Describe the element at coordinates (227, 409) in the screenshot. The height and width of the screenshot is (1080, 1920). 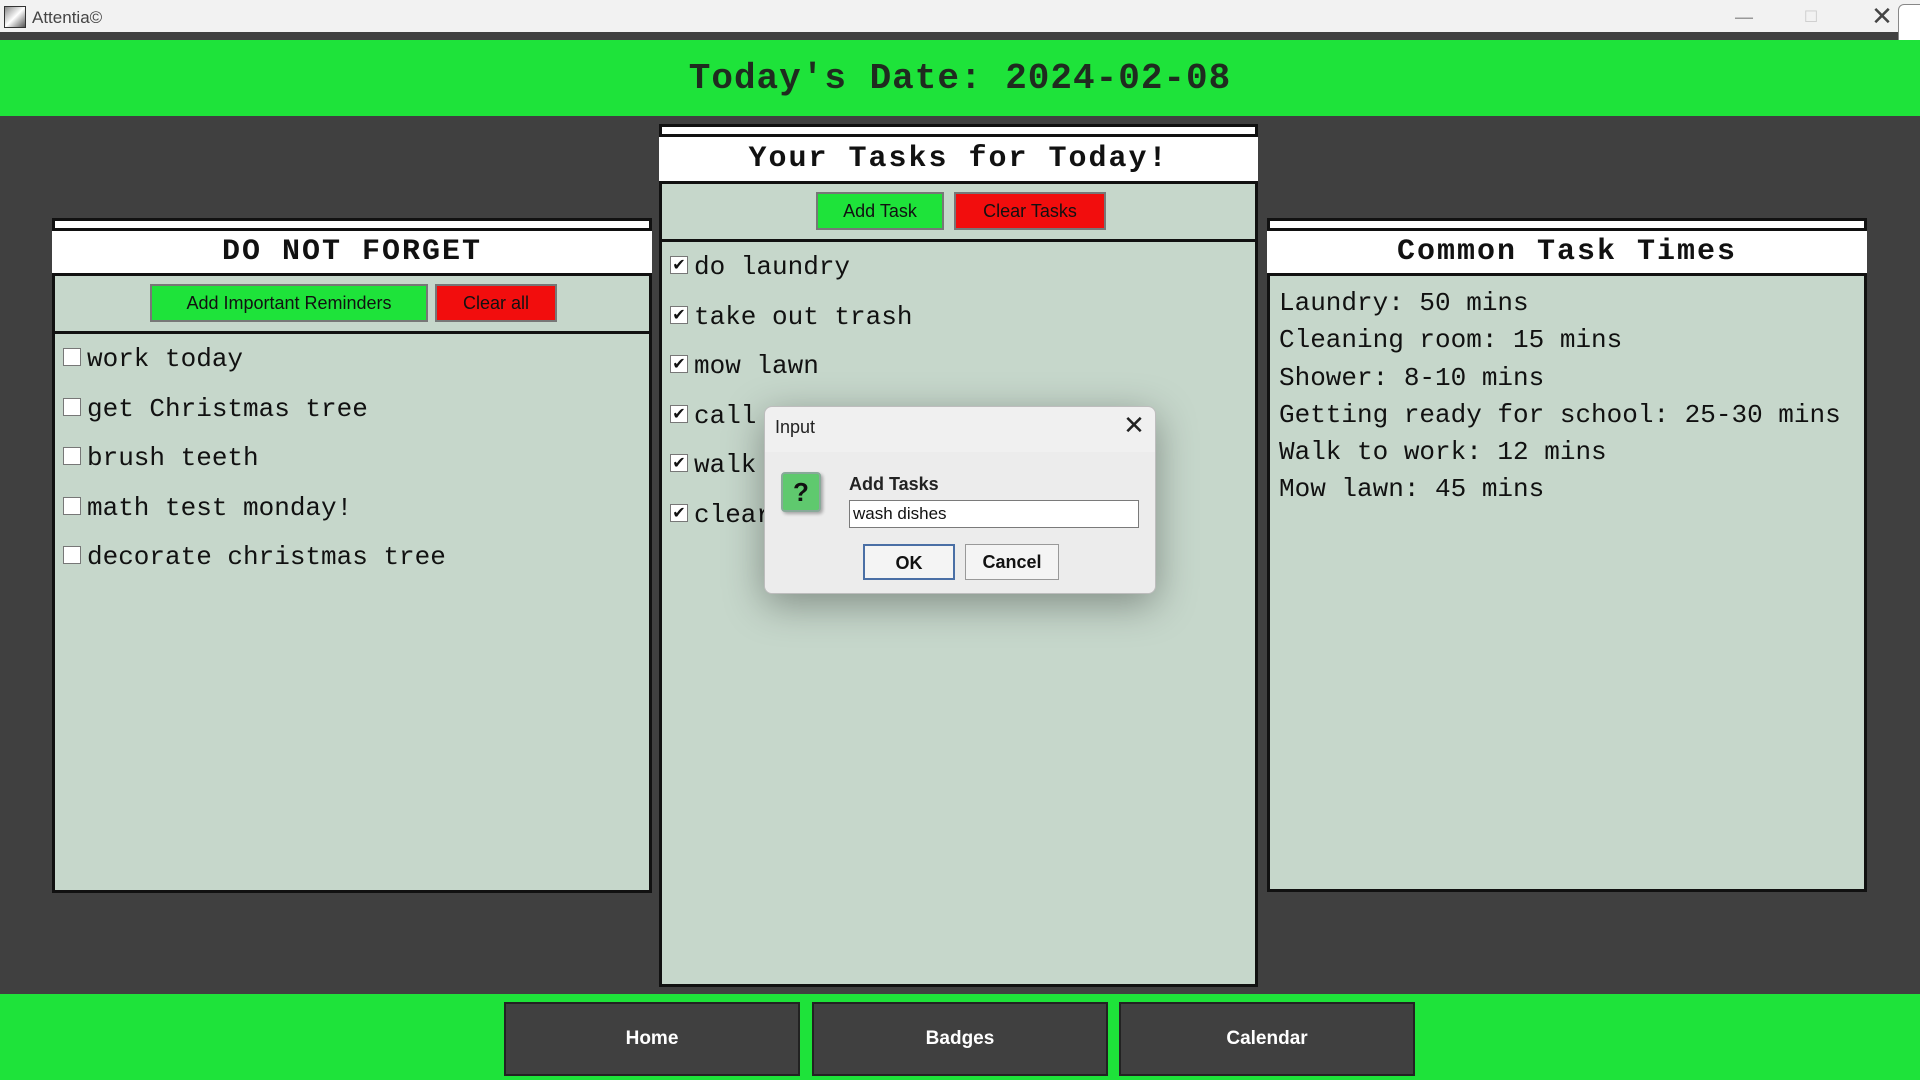
I see `reminder-label: get Christmas tree` at that location.